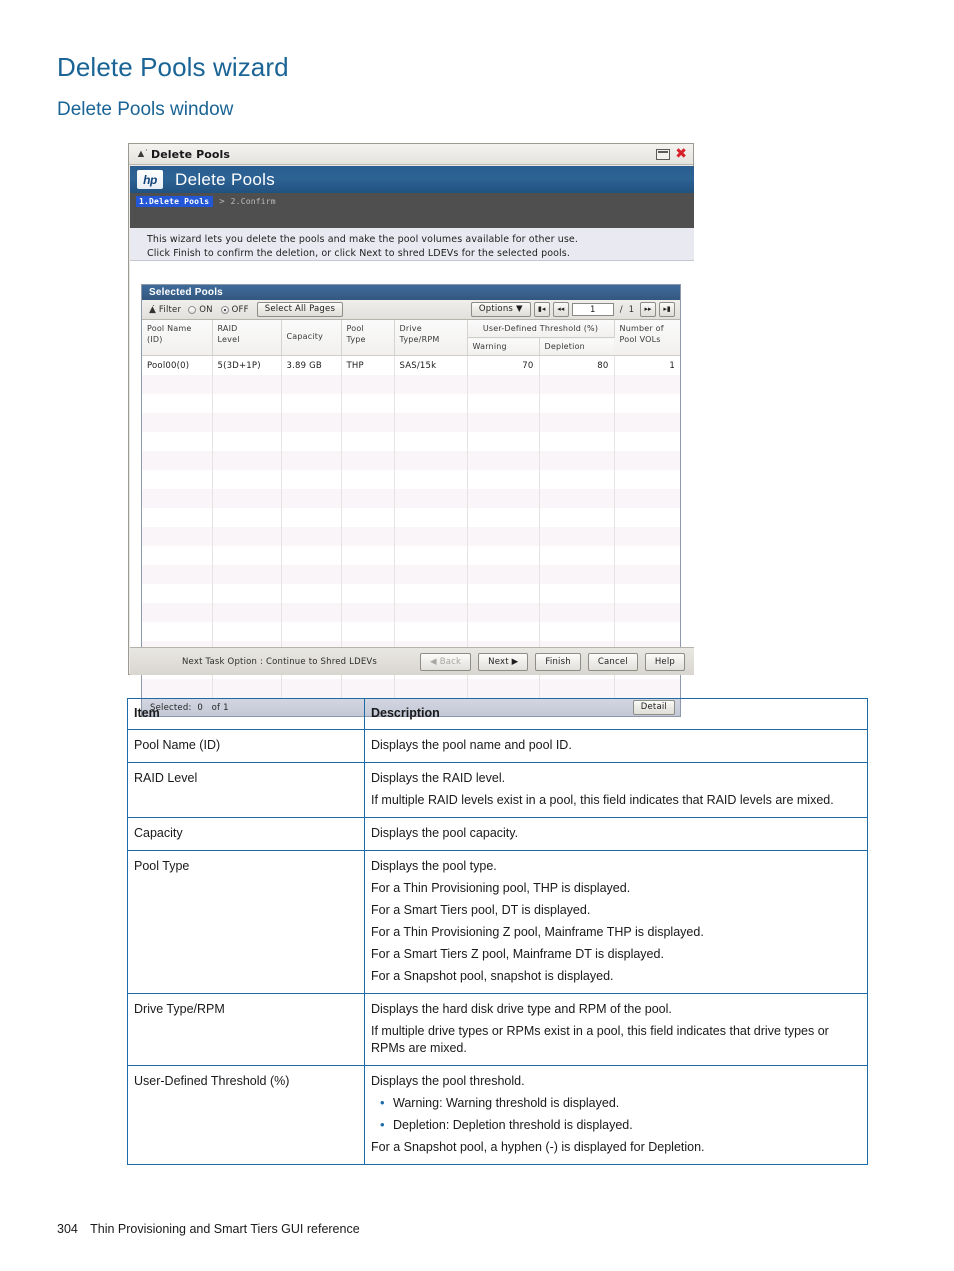 This screenshot has width=954, height=1271. I want to click on col-header-raid-level-l2: Level, so click(228, 339).